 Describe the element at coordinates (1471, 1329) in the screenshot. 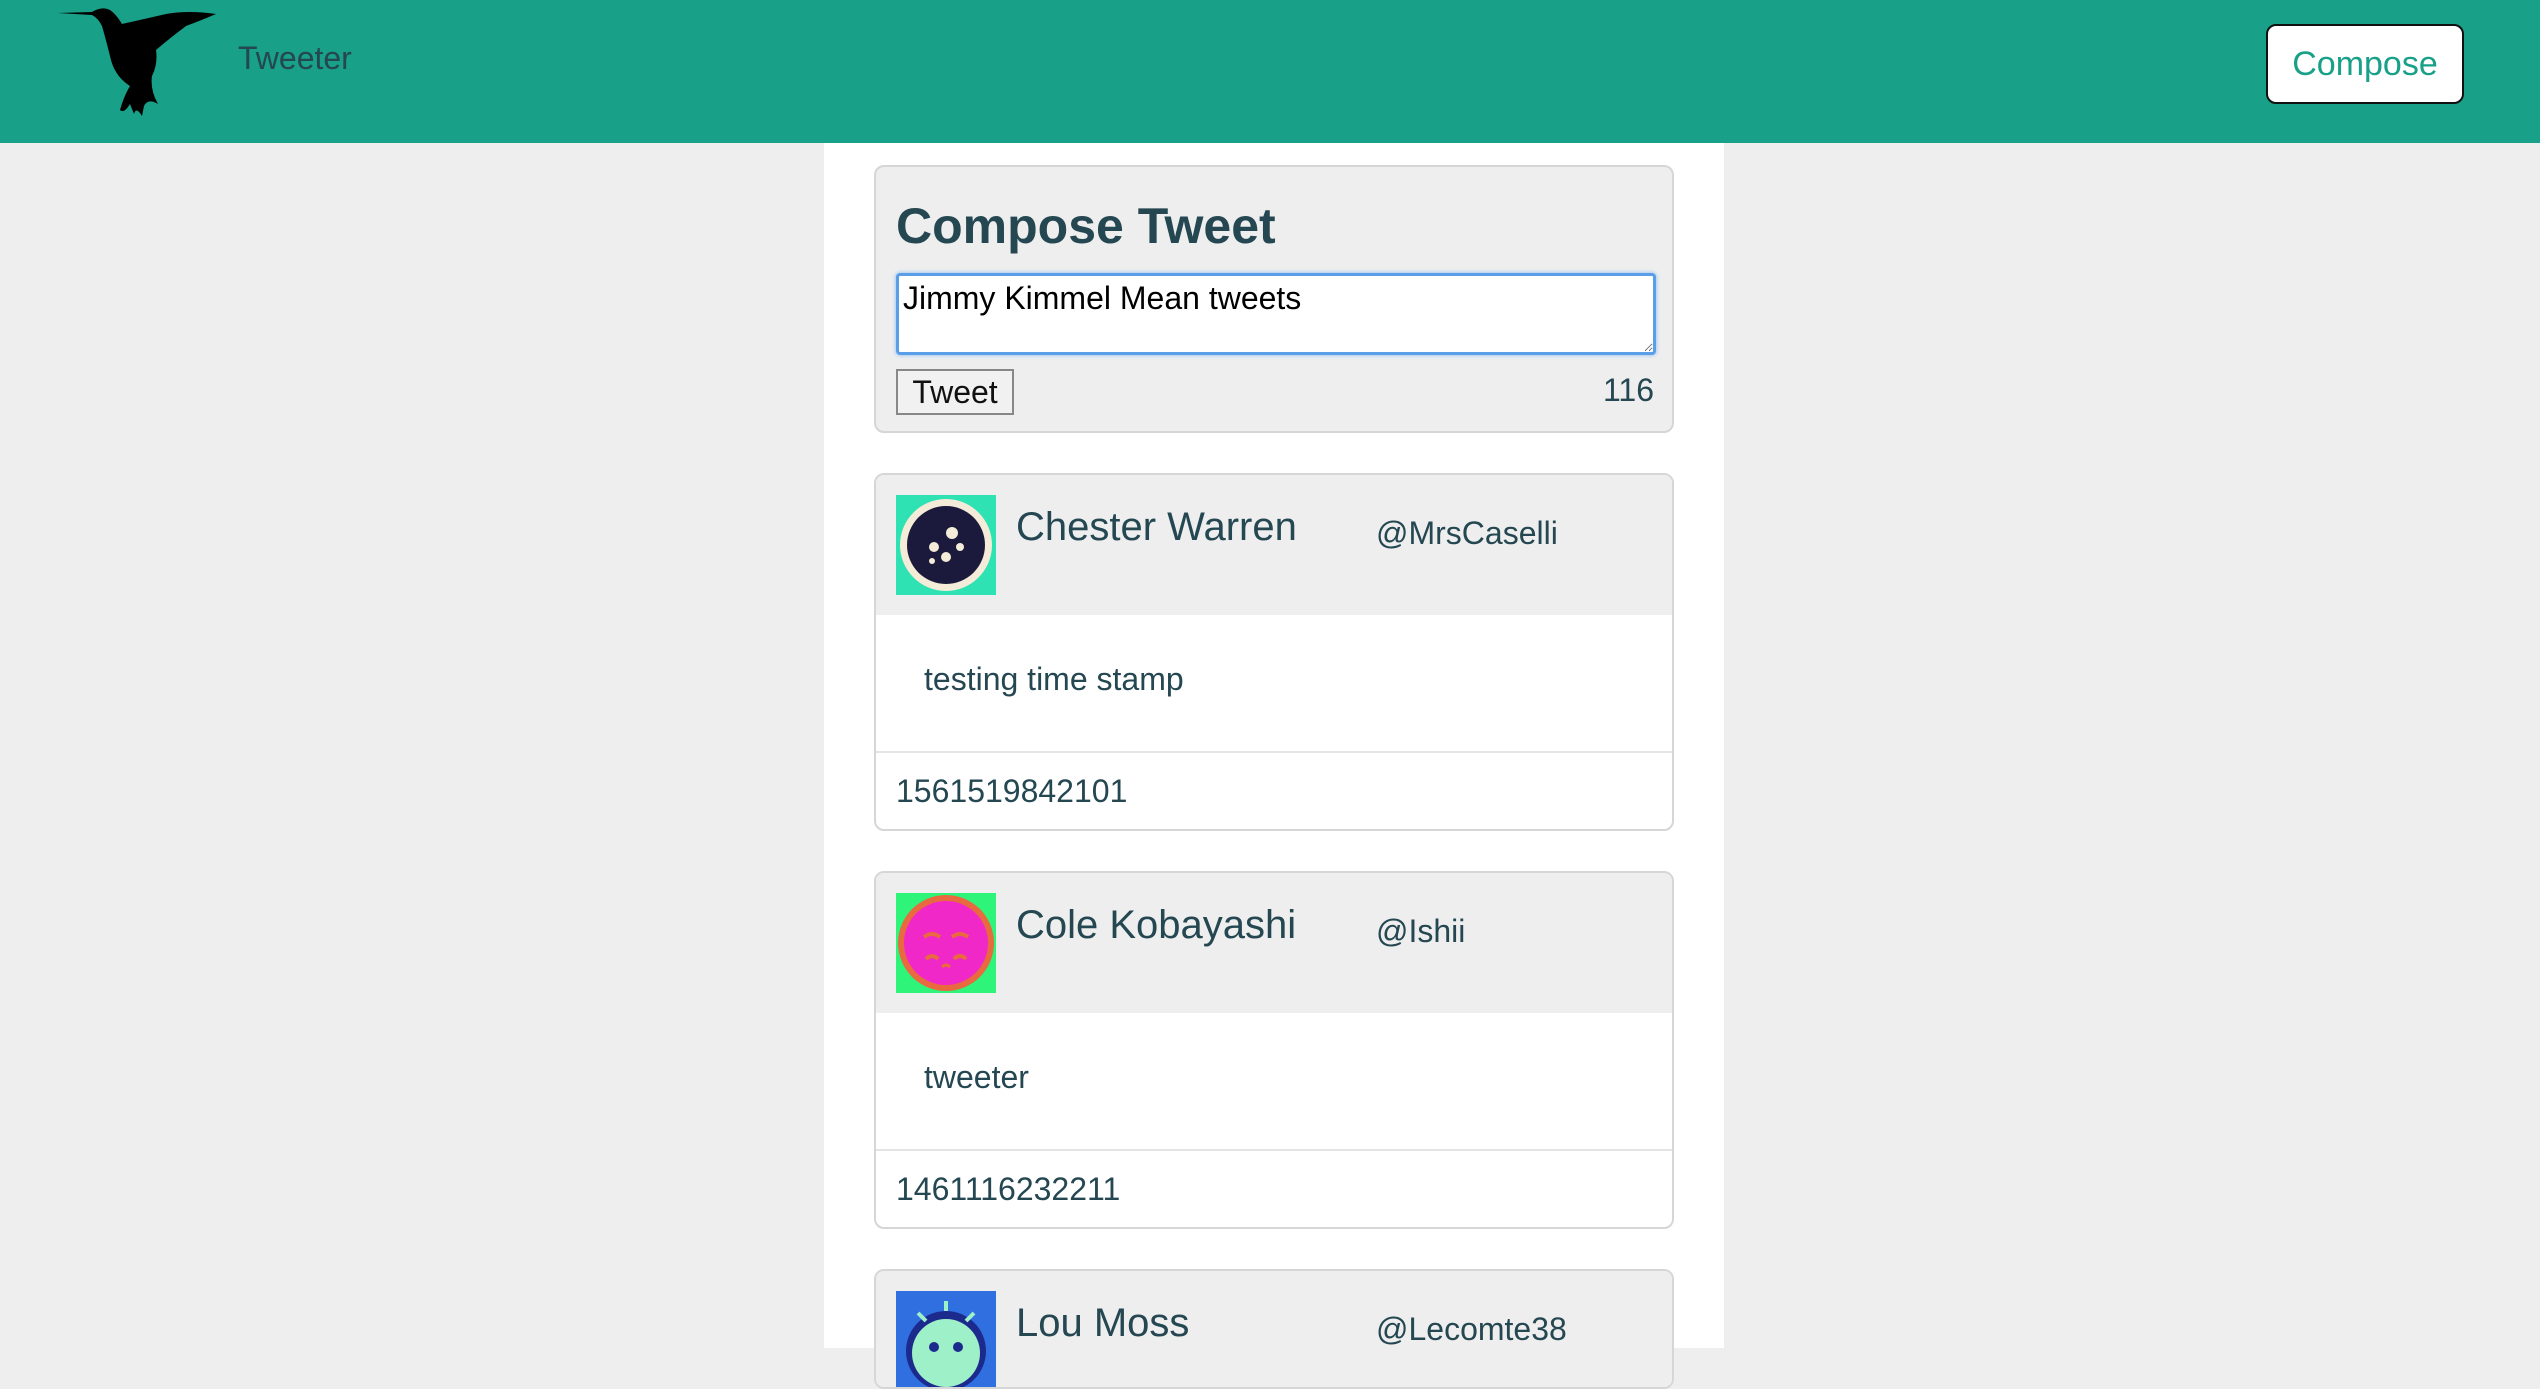

I see `tweet-author-handle: @Lecomte38` at that location.